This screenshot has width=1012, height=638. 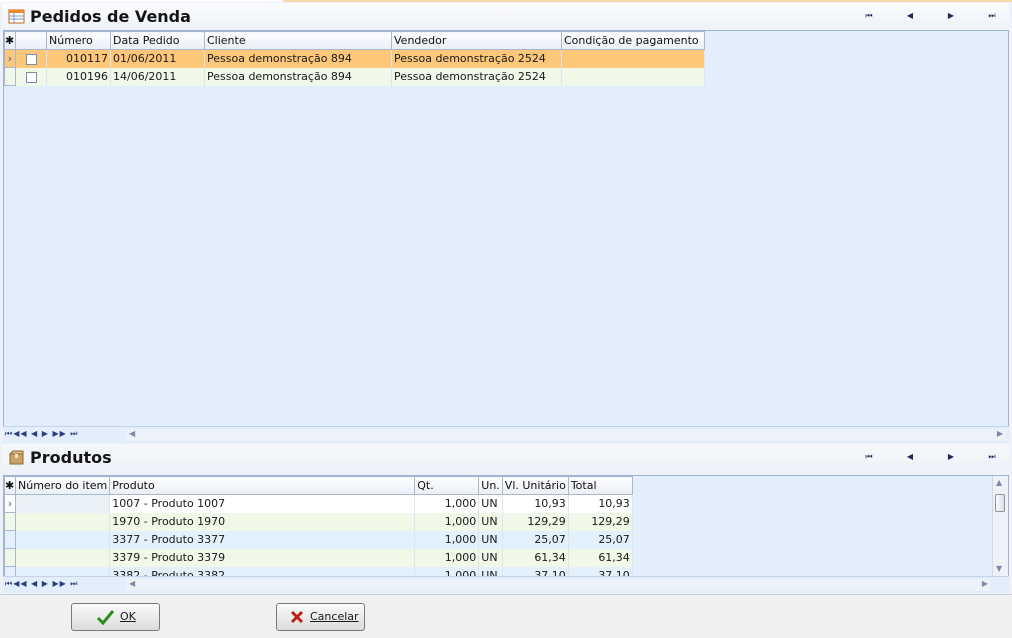 I want to click on cell-unitario: 25,07, so click(x=535, y=539).